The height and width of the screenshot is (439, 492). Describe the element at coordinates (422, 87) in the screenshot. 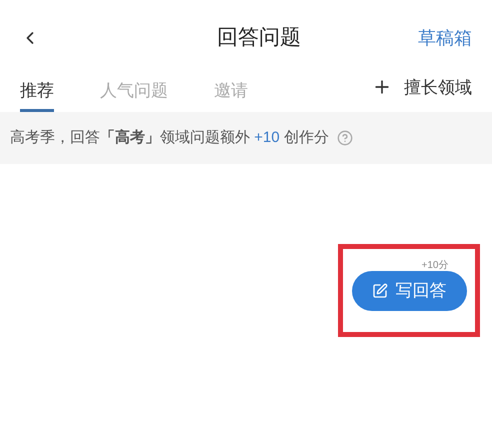

I see `domain-button: 擅长领域` at that location.